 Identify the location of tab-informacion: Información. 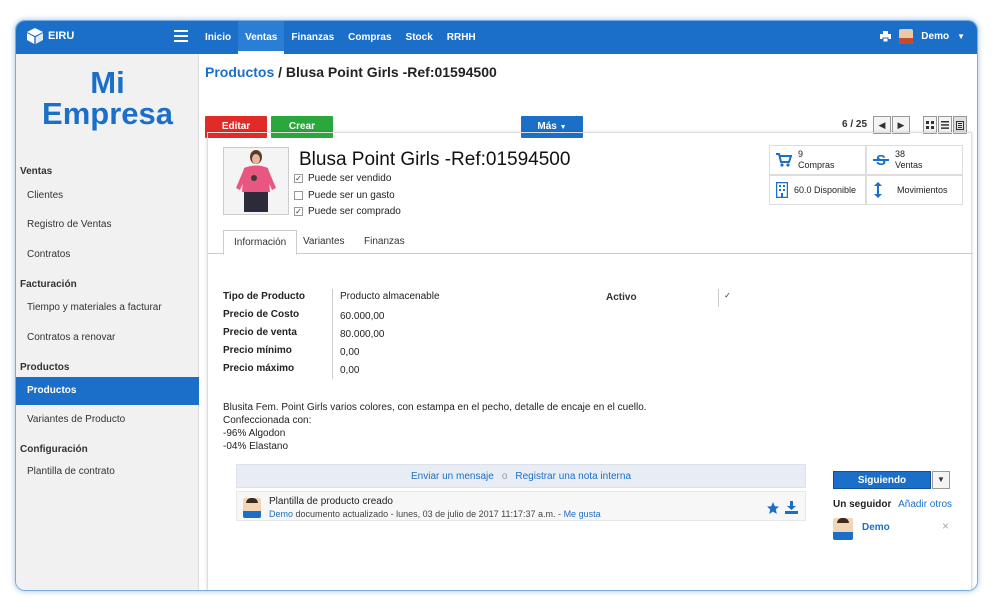
(260, 242).